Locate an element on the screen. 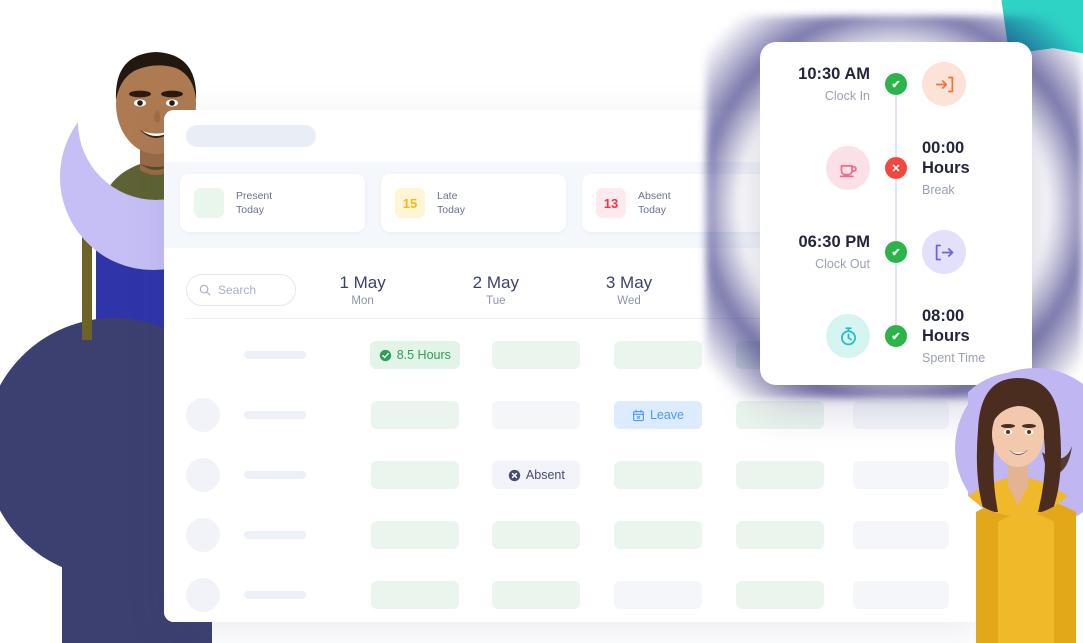 The height and width of the screenshot is (643, 1083). employee-photo-woman is located at coordinates (1025, 507).